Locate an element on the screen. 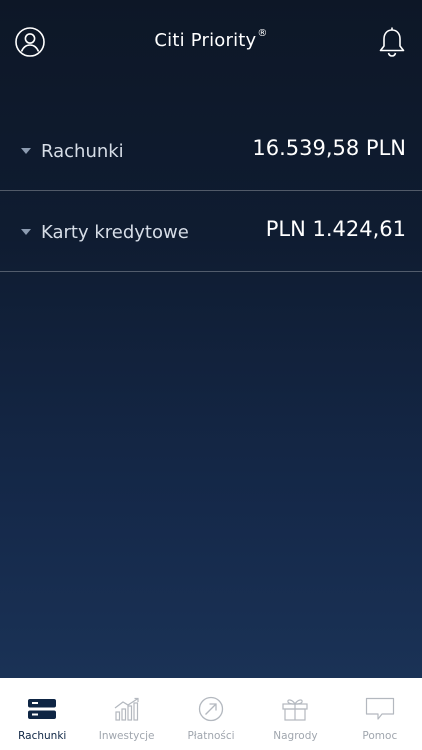 The width and height of the screenshot is (422, 750). app-title: Citi Priority is located at coordinates (205, 40).